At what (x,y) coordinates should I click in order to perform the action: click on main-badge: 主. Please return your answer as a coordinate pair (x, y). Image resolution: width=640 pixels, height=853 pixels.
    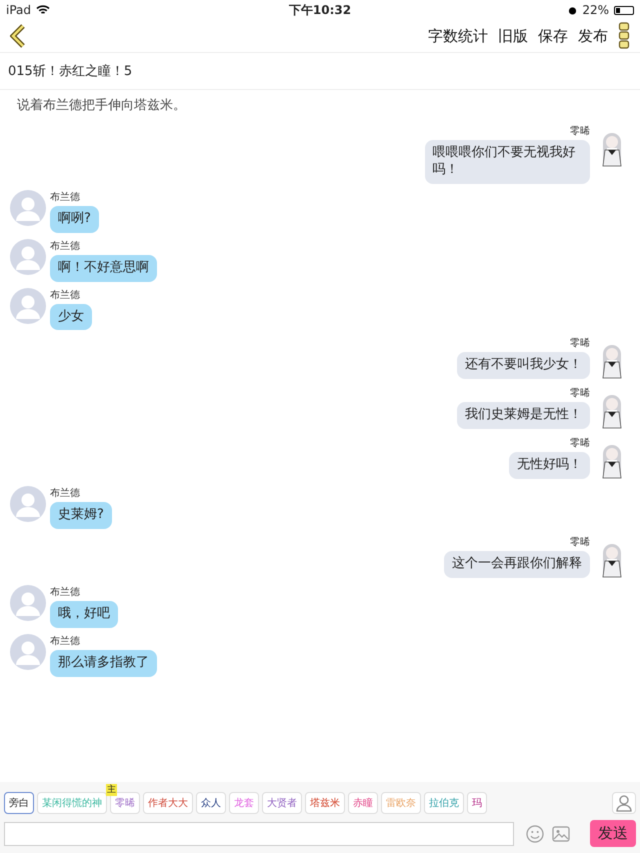
    Looking at the image, I should click on (111, 790).